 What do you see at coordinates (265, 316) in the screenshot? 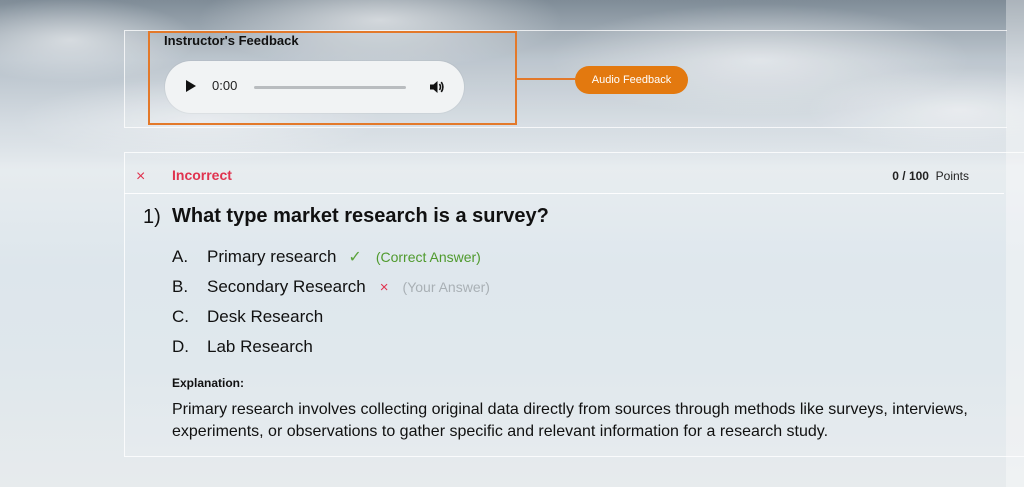
I see `option-text: Desk Research` at bounding box center [265, 316].